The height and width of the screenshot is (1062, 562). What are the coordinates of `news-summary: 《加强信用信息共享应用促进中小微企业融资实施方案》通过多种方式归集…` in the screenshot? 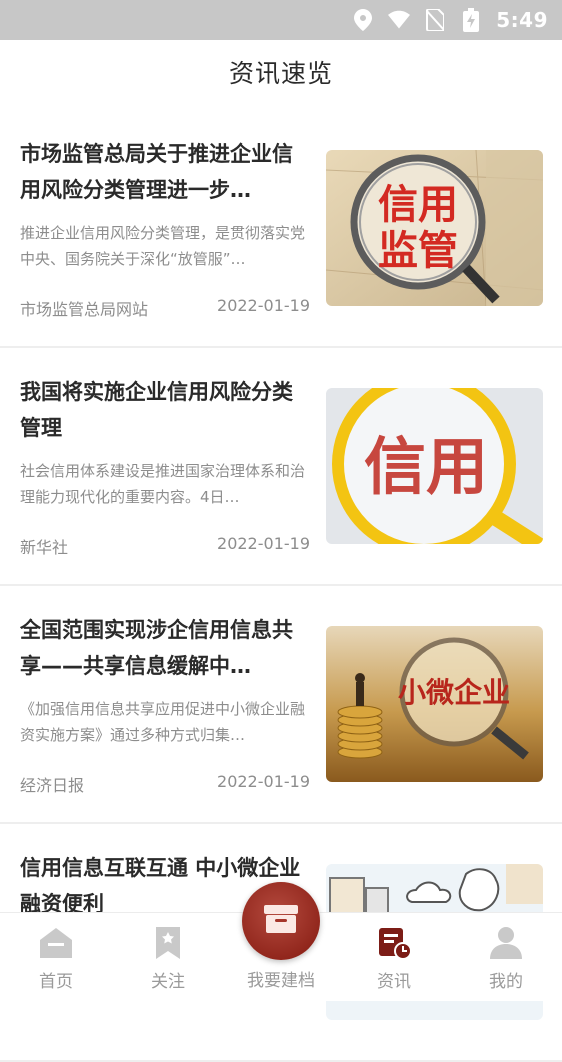 It's located at (163, 722).